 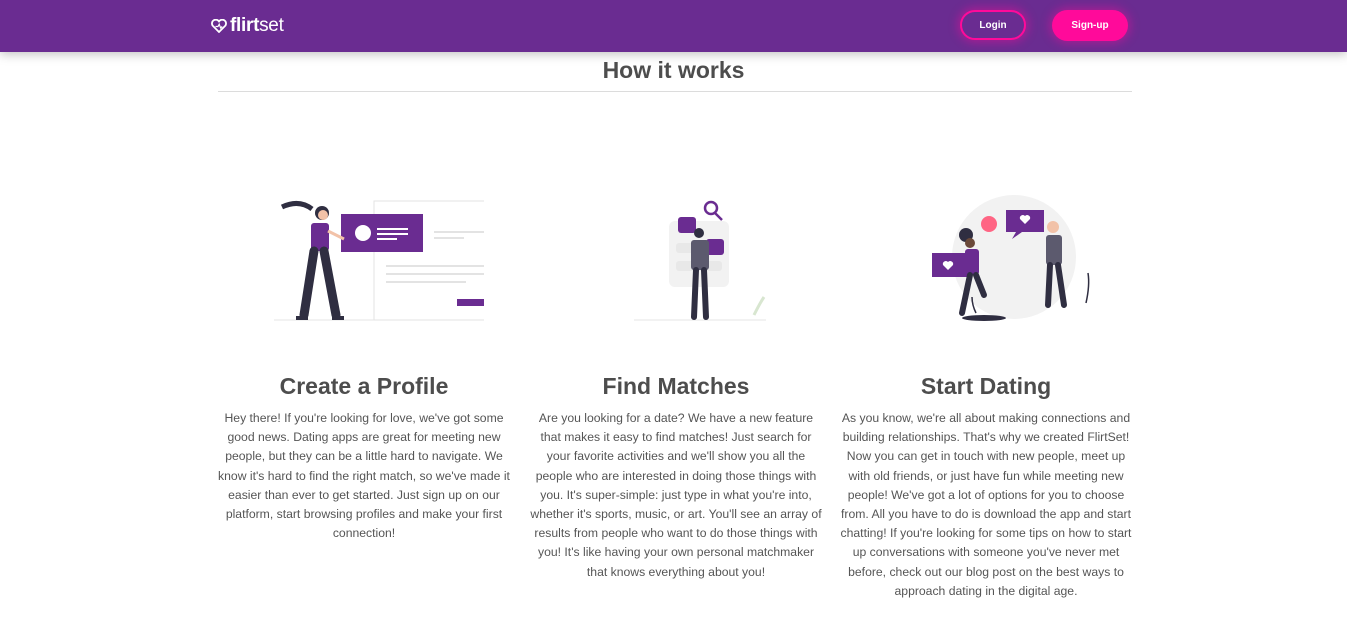 I want to click on brand-logo: flirt set, so click(x=247, y=26).